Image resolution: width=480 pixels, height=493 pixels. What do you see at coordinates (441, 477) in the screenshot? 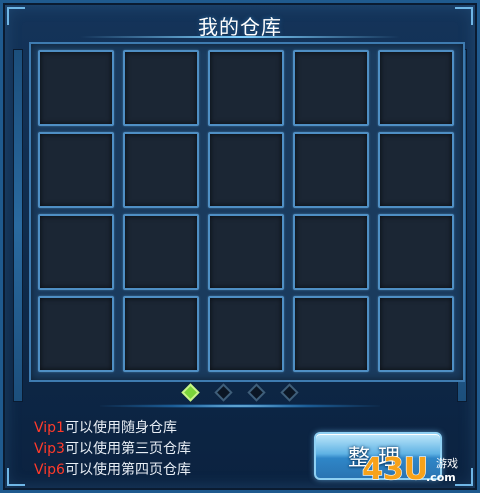
I see `svg-text: .com` at bounding box center [441, 477].